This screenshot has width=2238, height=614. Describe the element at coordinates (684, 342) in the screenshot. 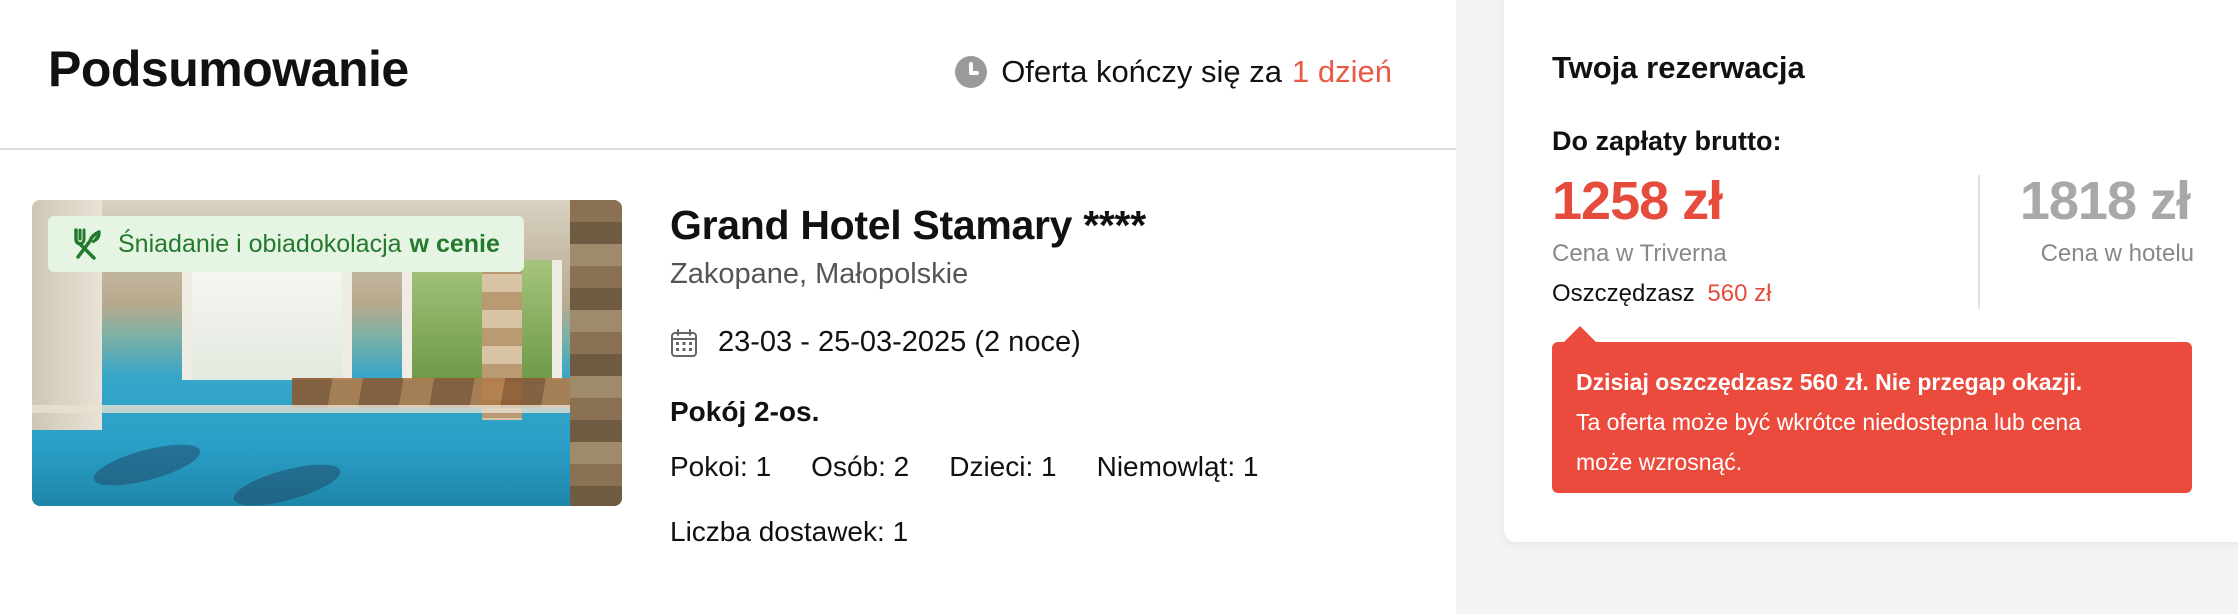

I see `calendar-icon` at that location.